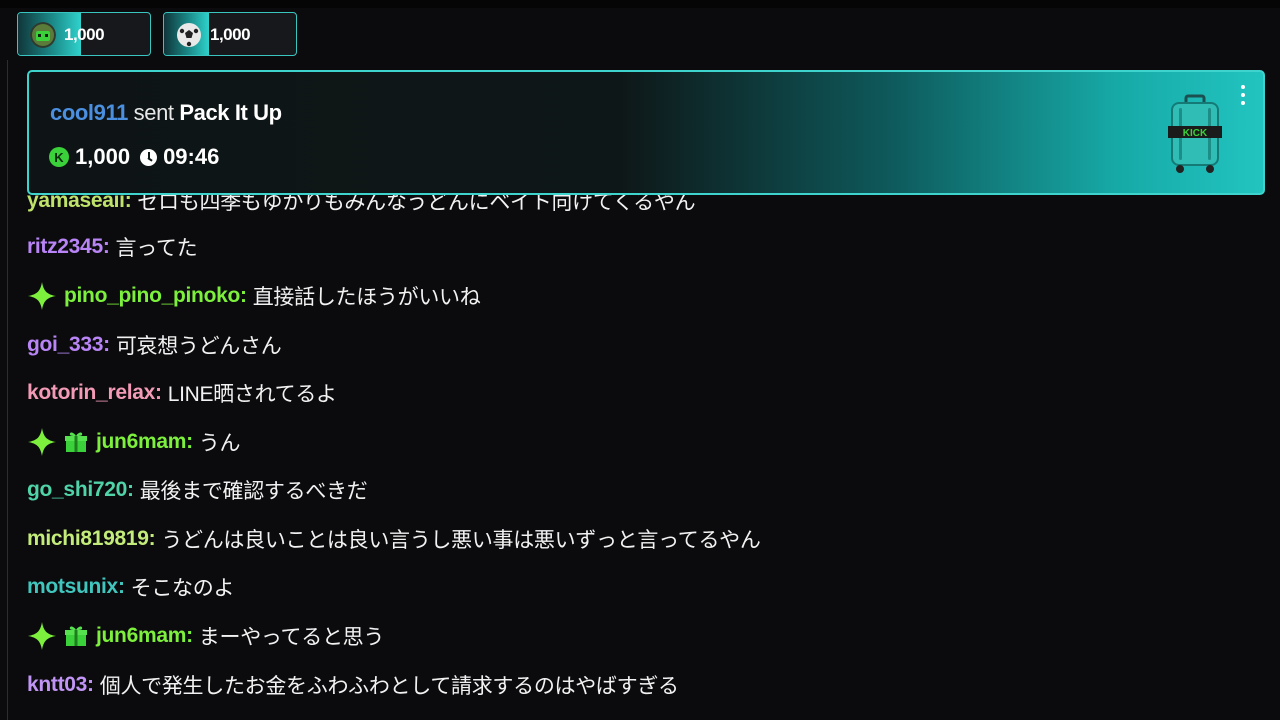  I want to click on svg-text: KICK, so click(1195, 133).